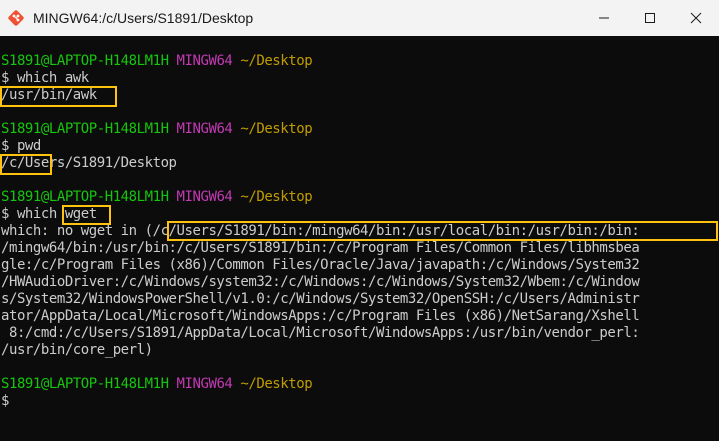  I want to click on close-button, so click(696, 18).